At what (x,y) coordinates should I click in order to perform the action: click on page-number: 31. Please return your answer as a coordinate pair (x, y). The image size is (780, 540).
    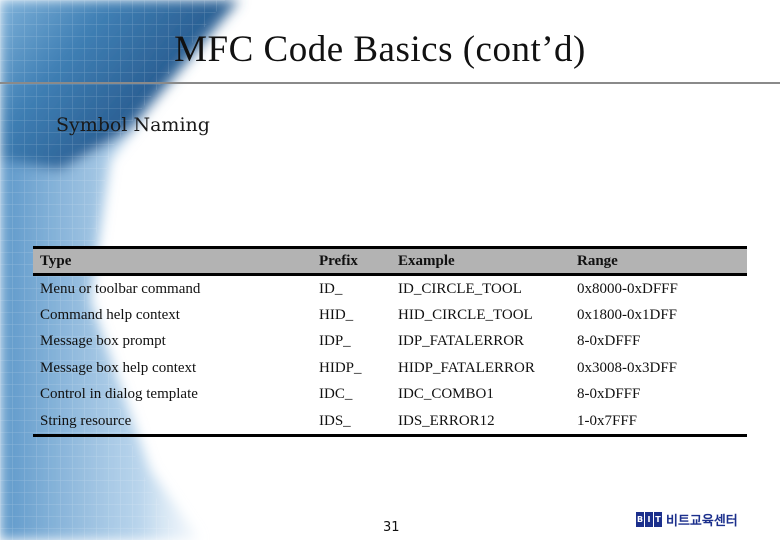
    Looking at the image, I should click on (391, 527).